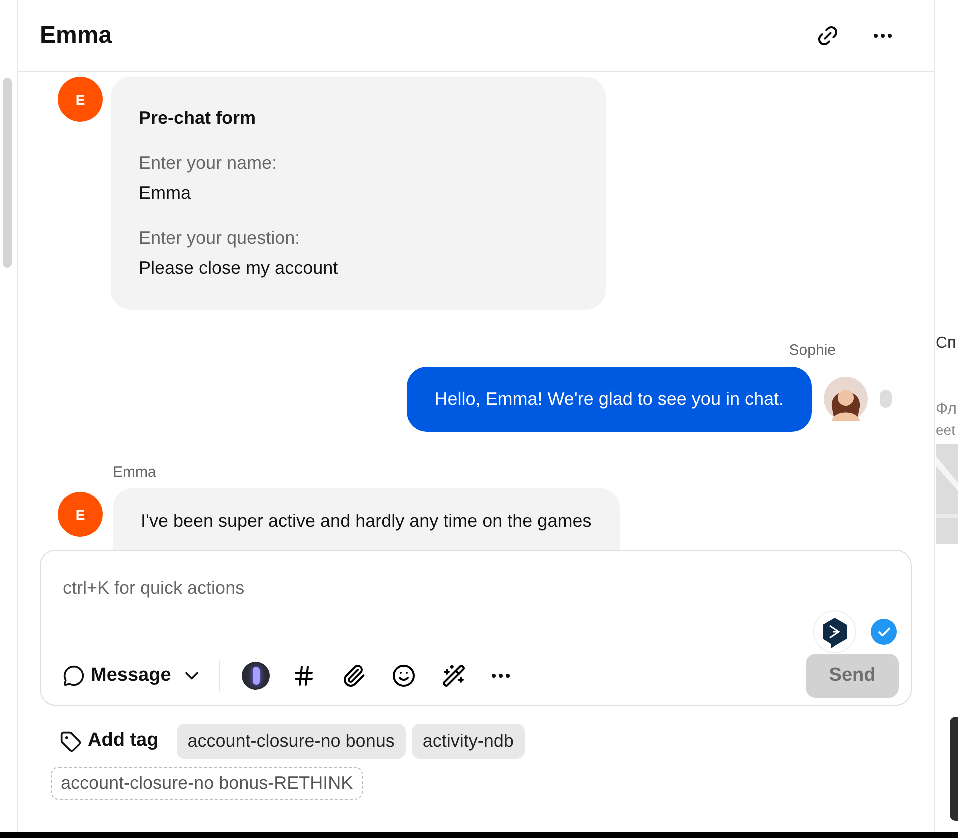 The width and height of the screenshot is (958, 838). I want to click on side-text: eet, so click(946, 430).